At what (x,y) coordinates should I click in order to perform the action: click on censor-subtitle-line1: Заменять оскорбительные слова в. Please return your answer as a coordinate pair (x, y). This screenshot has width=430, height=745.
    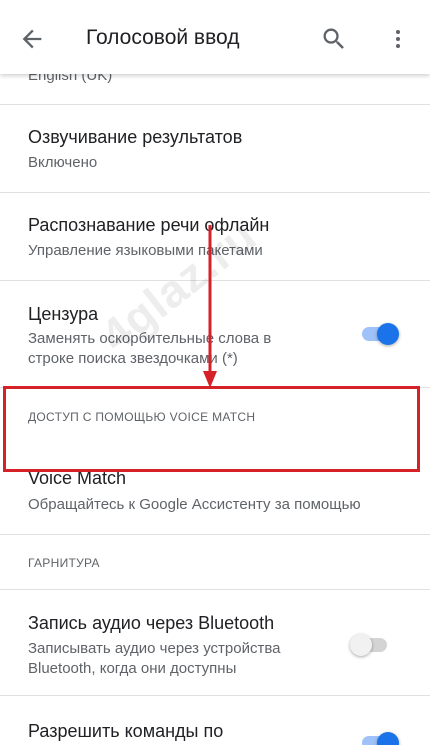
    Looking at the image, I should click on (150, 338).